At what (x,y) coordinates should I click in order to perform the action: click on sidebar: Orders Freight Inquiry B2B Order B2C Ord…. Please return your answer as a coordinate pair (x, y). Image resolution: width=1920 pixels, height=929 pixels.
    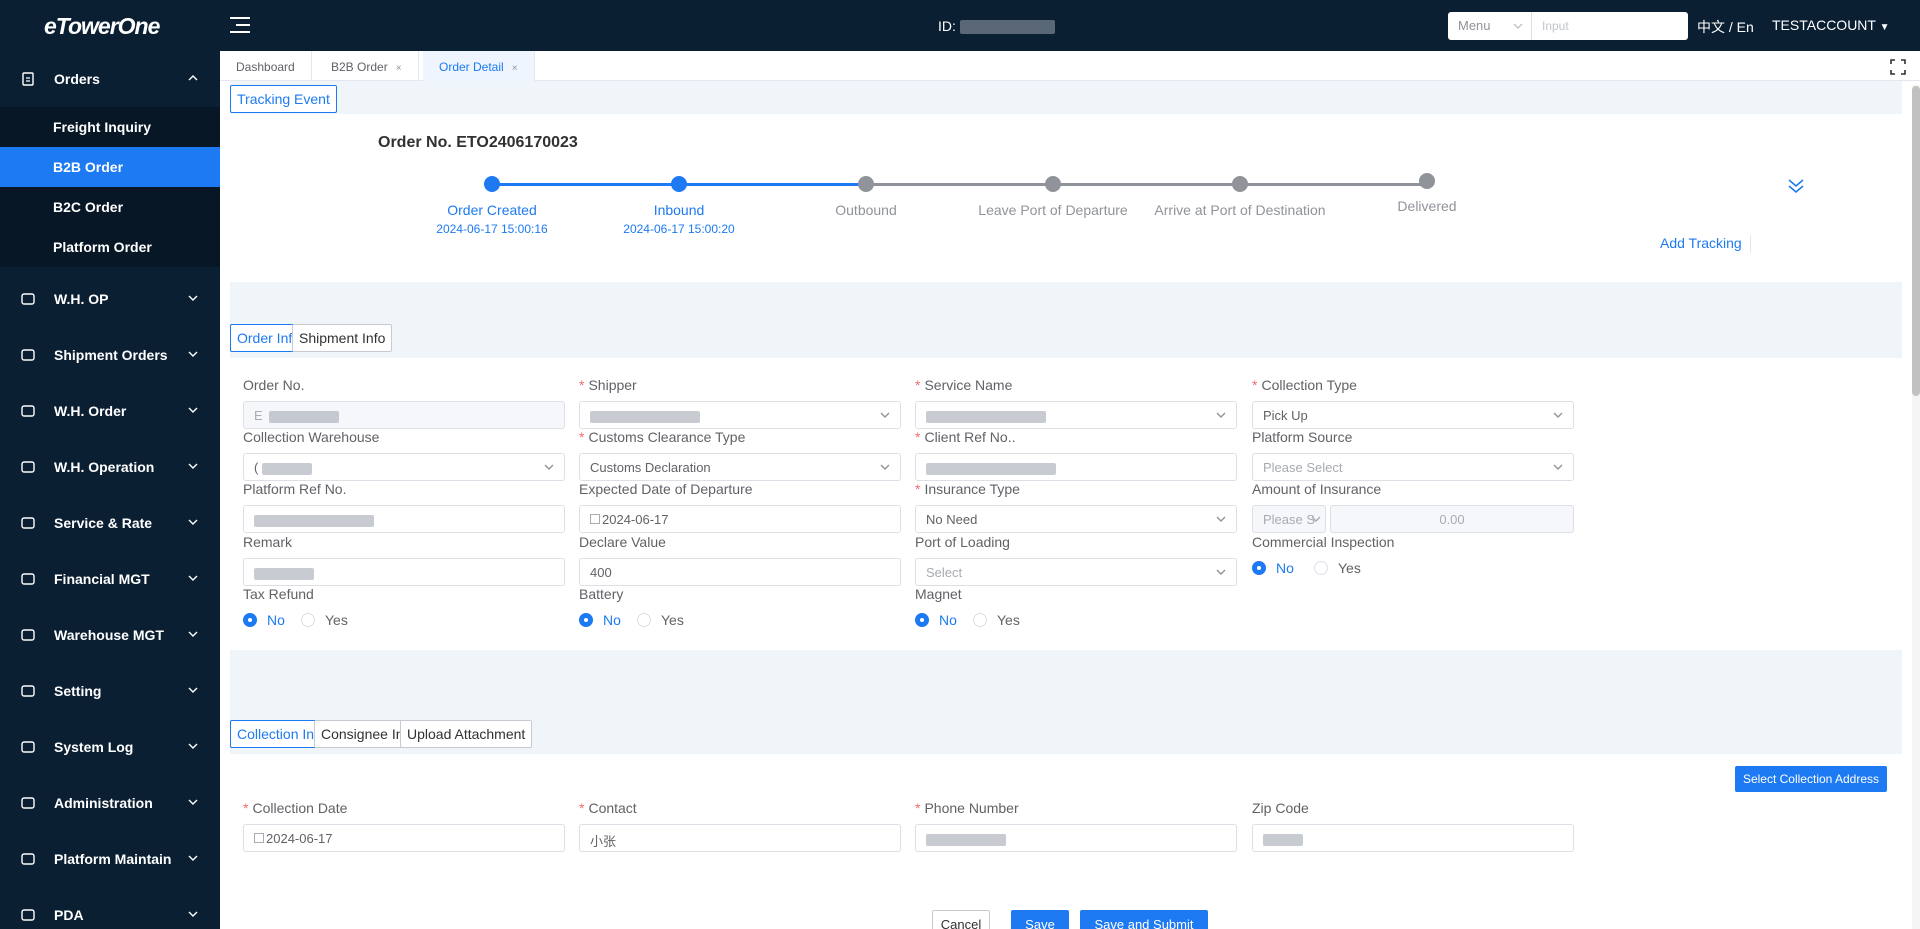
    Looking at the image, I should click on (110, 490).